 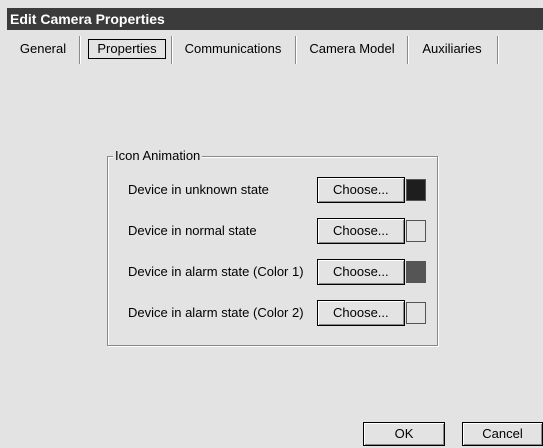 I want to click on tab-properties: Properties, so click(x=127, y=49).